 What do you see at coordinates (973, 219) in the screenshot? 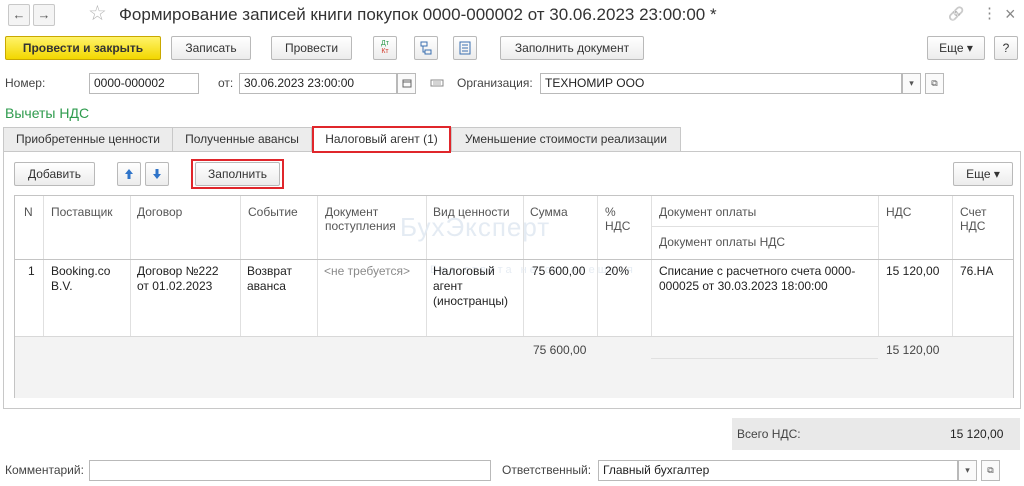
I see `header-account: Счет НДС` at bounding box center [973, 219].